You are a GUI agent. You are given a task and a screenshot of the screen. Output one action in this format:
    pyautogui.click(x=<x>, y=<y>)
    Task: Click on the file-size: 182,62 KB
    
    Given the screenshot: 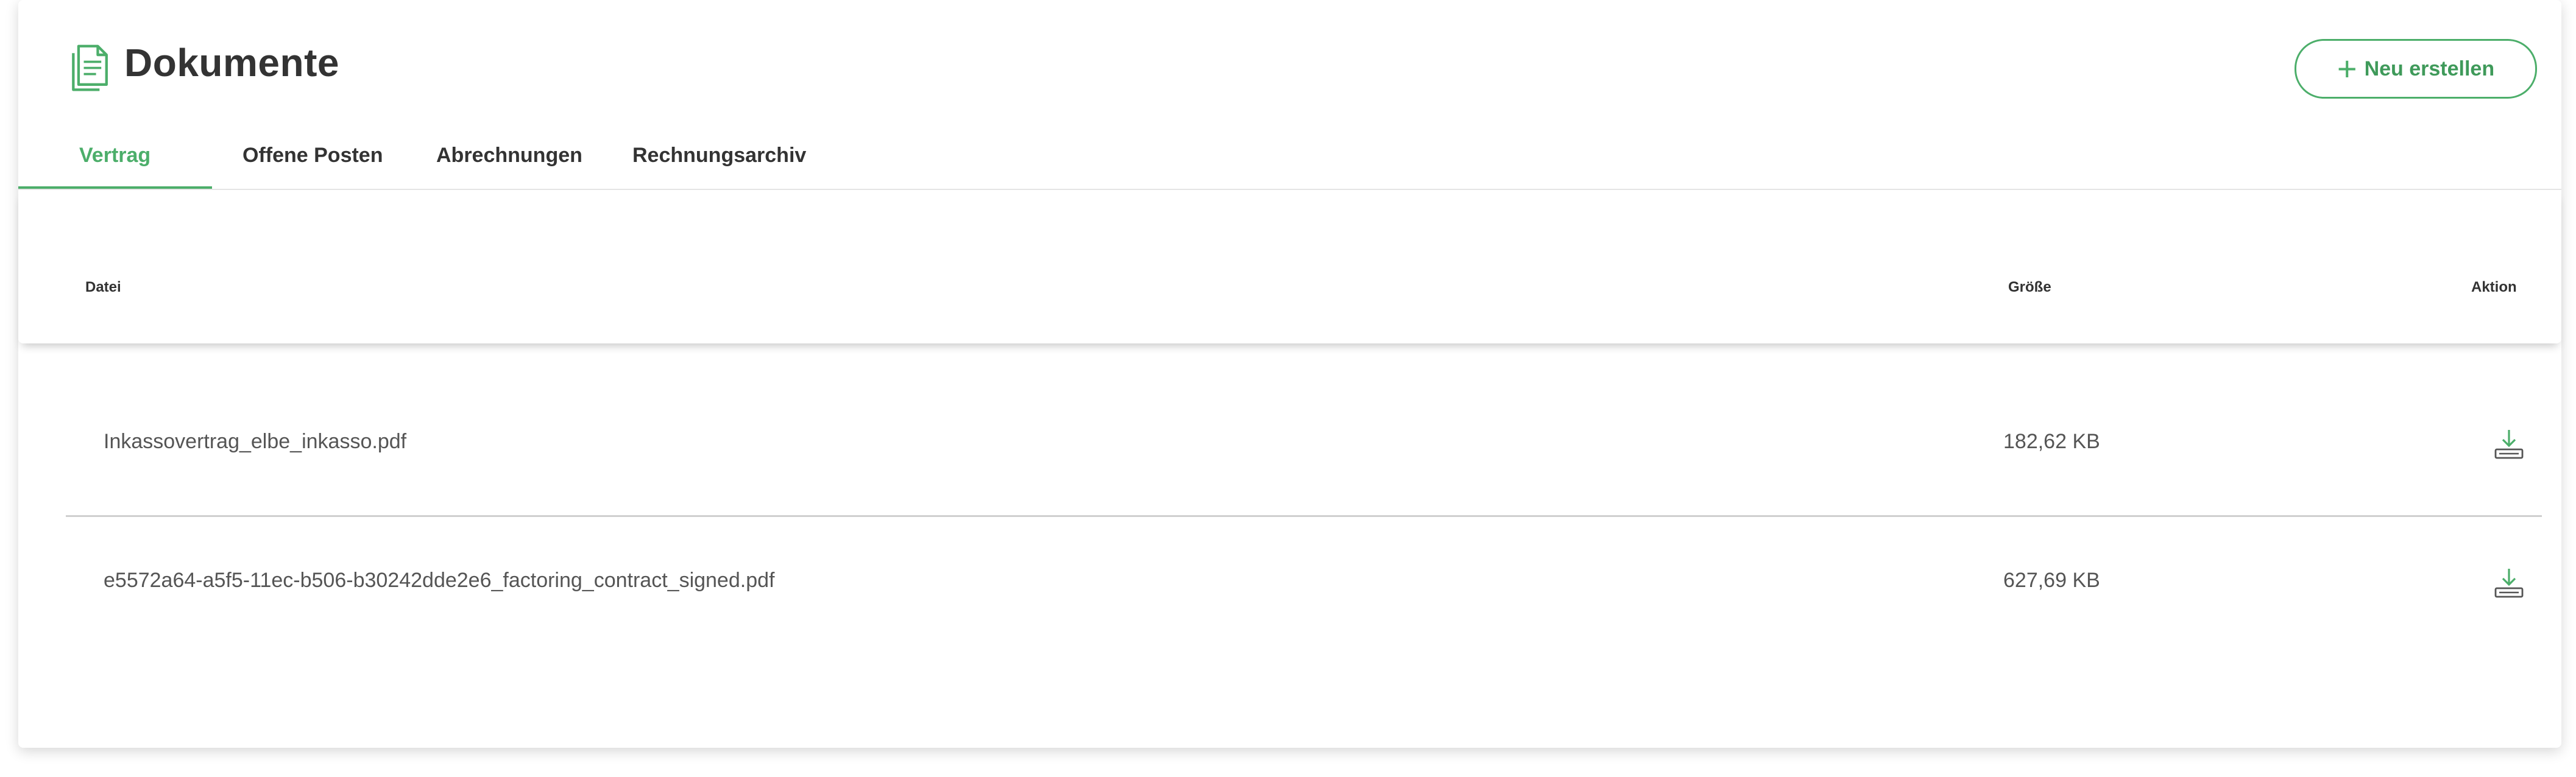 What is the action you would take?
    pyautogui.click(x=2051, y=442)
    